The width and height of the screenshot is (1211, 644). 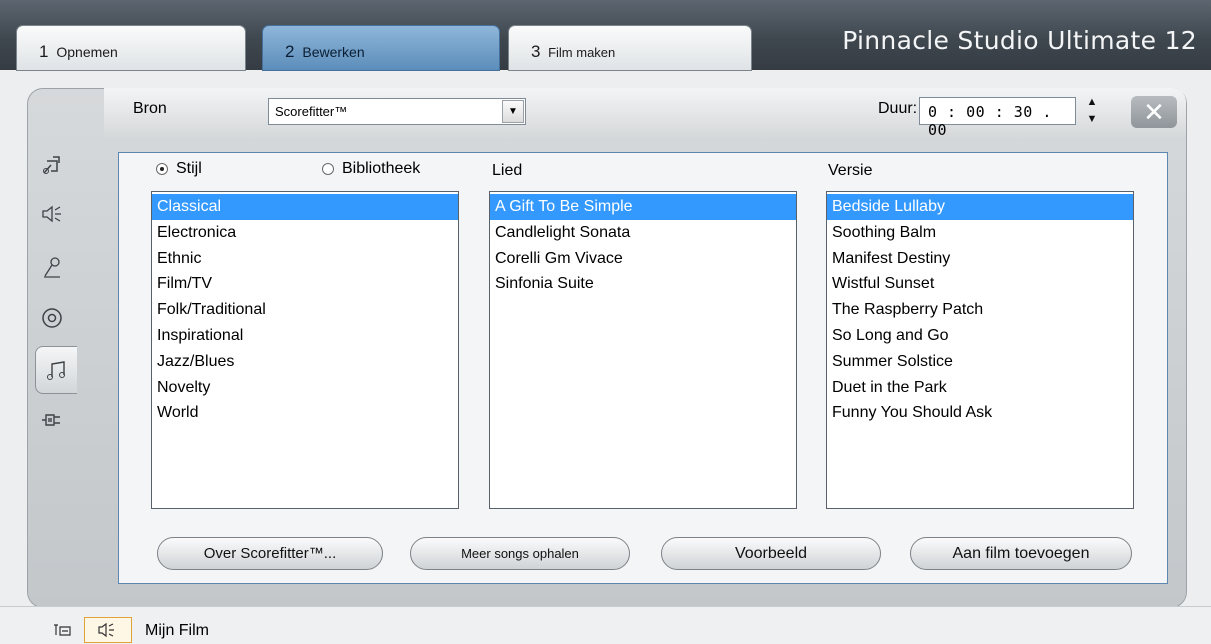 I want to click on add-to-movie-button: Aan film toevoegen, so click(x=1021, y=553).